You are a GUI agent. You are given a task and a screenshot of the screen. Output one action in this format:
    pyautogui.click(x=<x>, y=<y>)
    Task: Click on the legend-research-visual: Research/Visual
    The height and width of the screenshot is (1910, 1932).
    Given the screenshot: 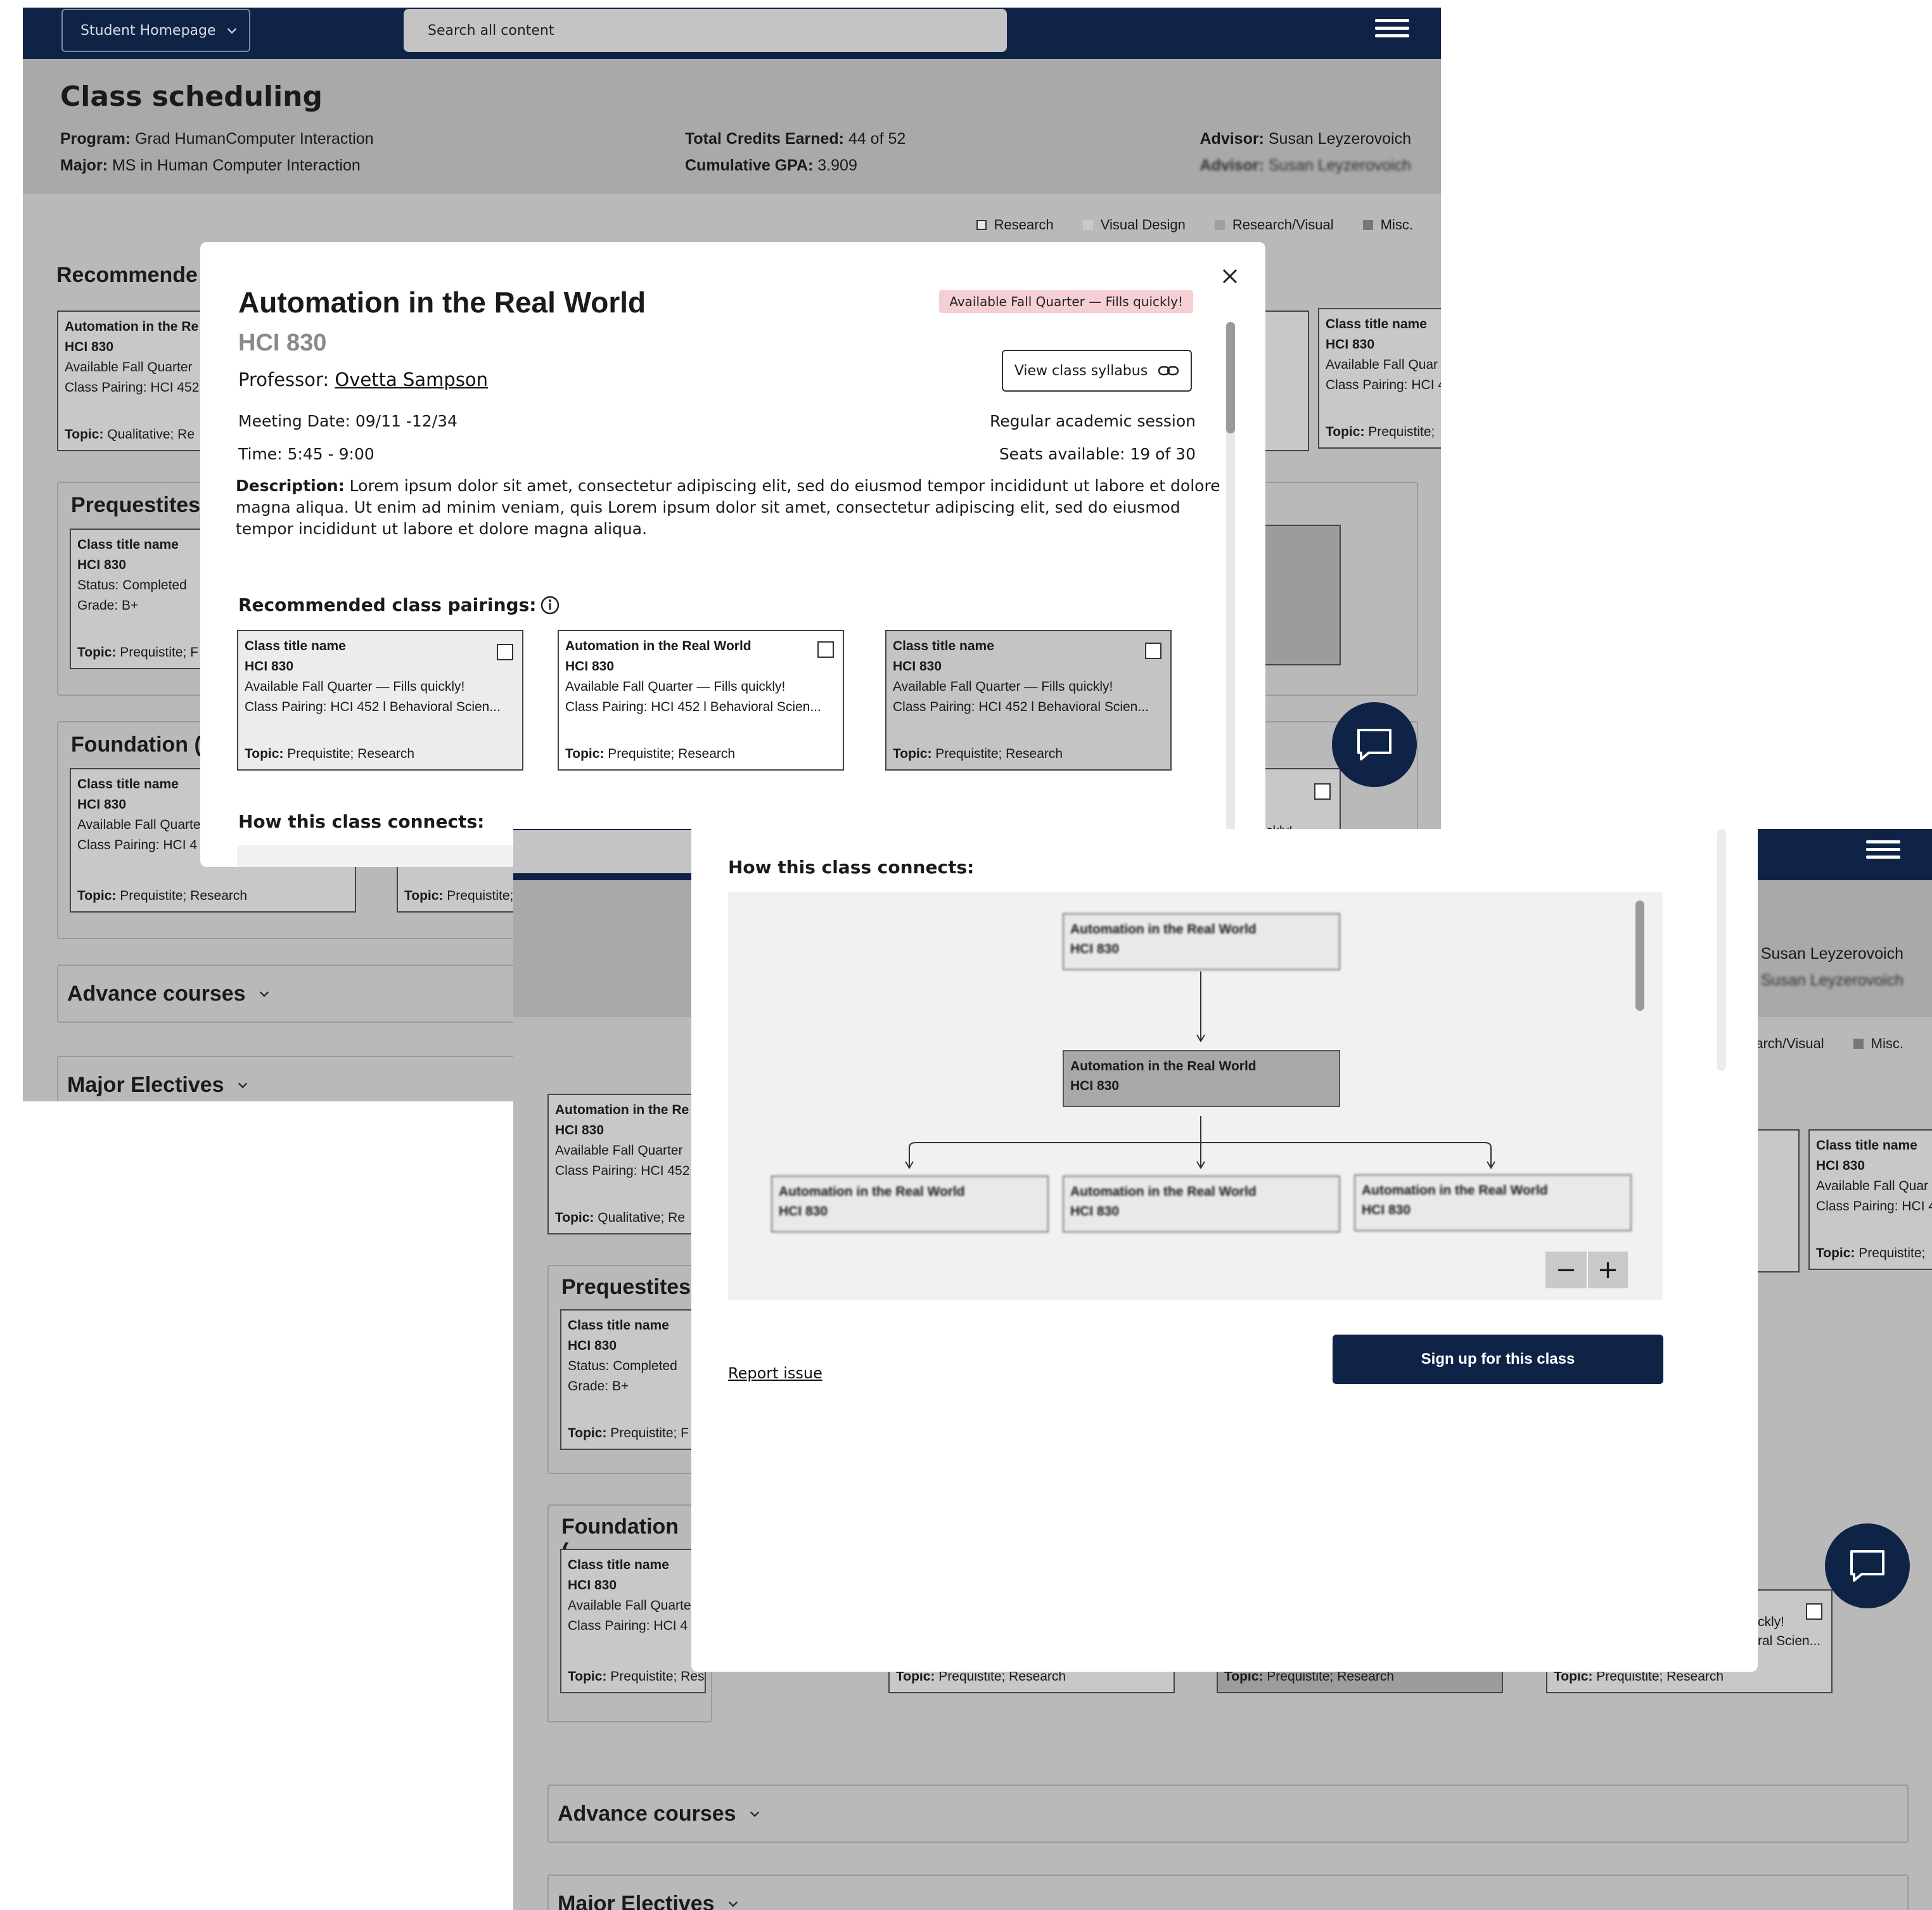 What is the action you would take?
    pyautogui.click(x=1274, y=225)
    